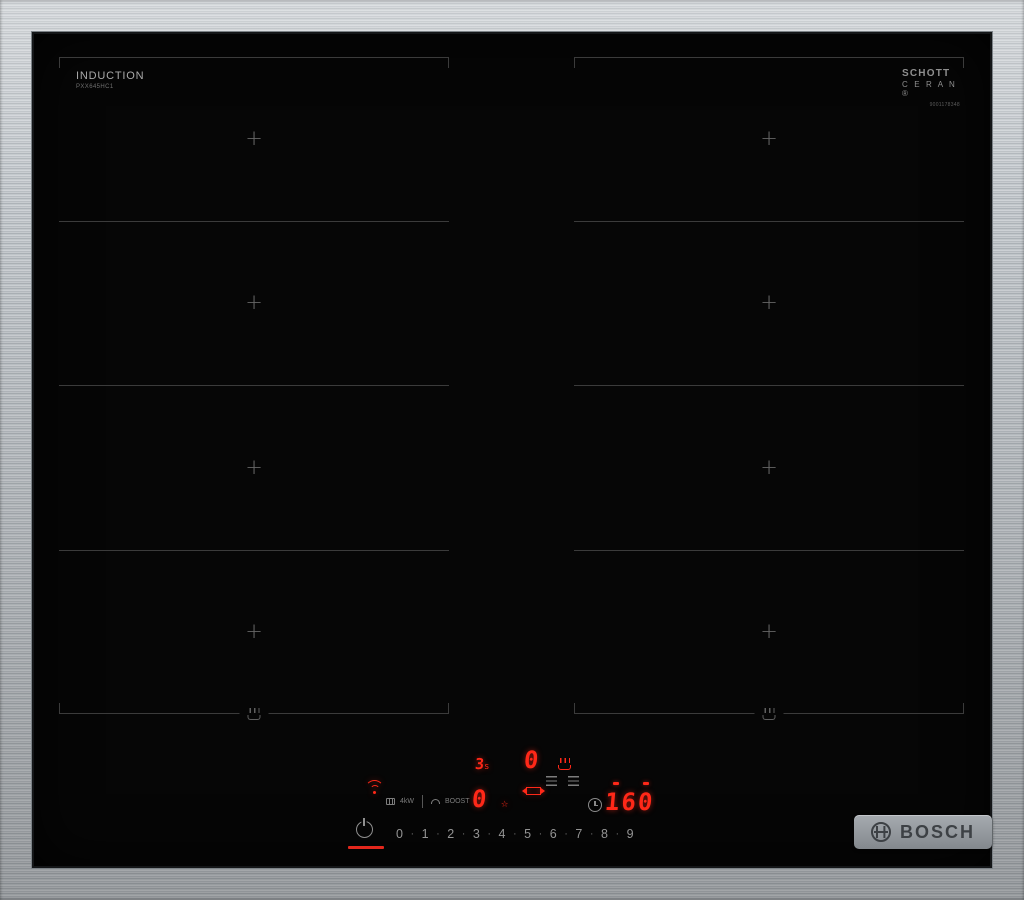 This screenshot has width=1024, height=900. Describe the element at coordinates (926, 73) in the screenshot. I see `schott-line1: SCHOTT` at that location.